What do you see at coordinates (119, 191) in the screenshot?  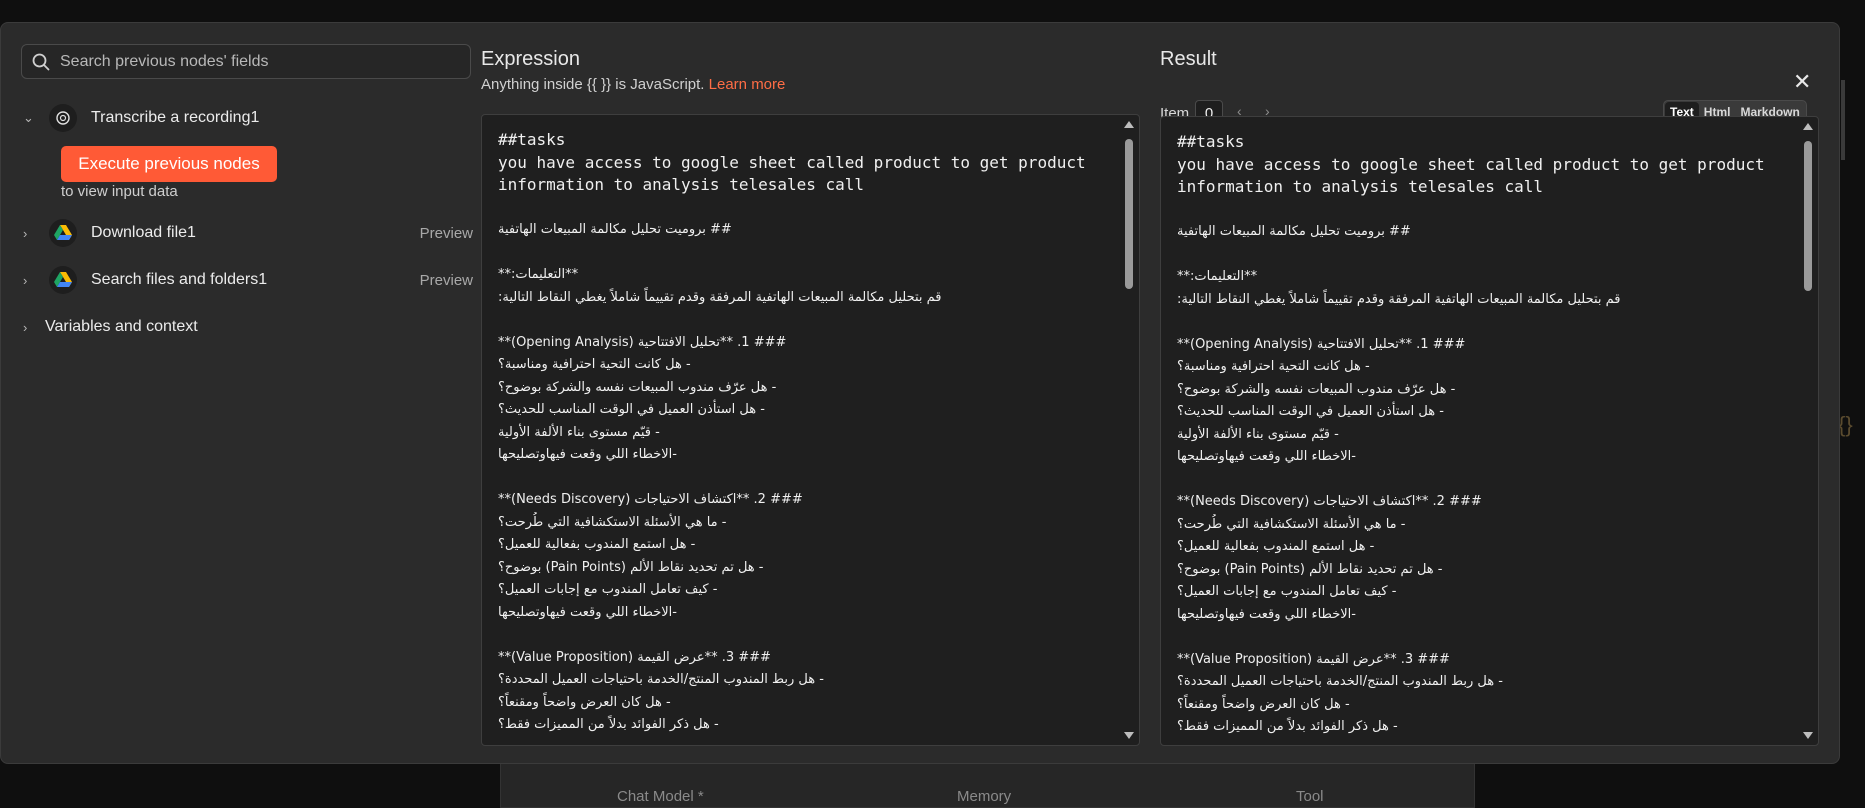 I see `execute-hint-text: to view input data` at bounding box center [119, 191].